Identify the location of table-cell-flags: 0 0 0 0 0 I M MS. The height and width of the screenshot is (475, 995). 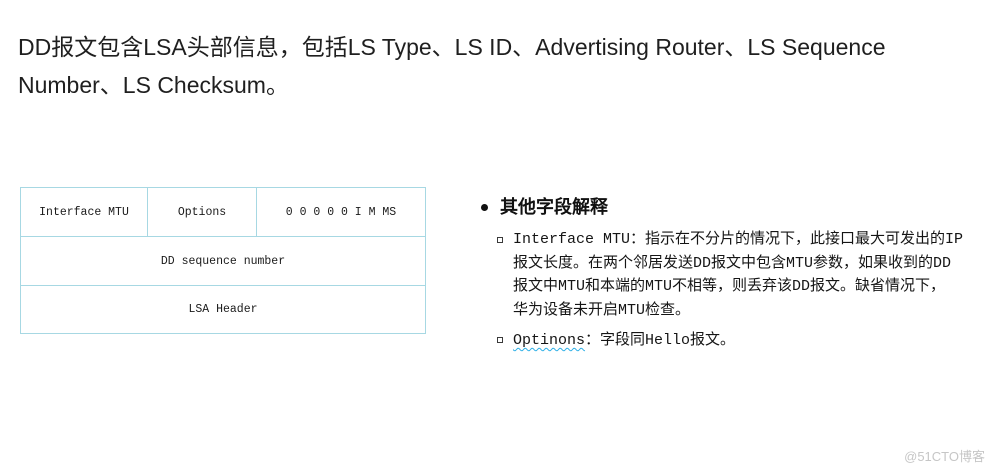
(341, 212).